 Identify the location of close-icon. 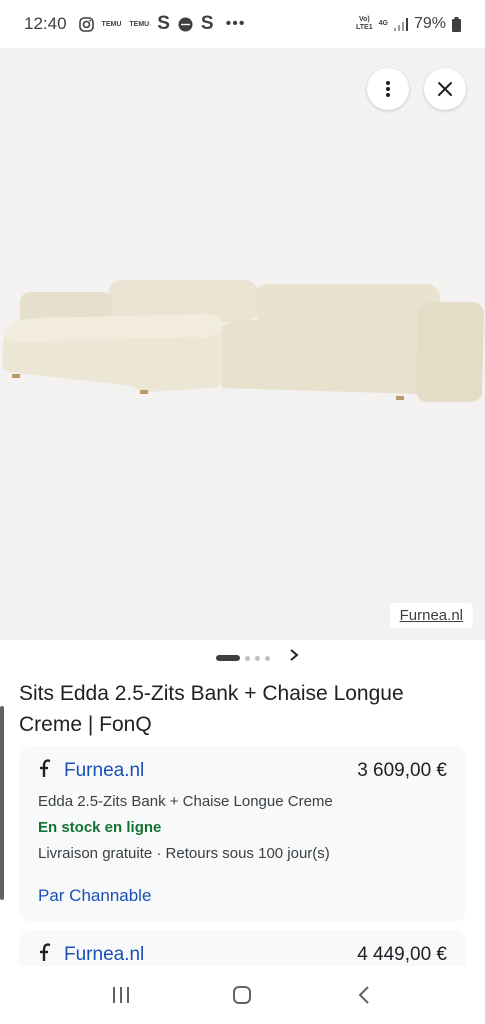
(445, 89).